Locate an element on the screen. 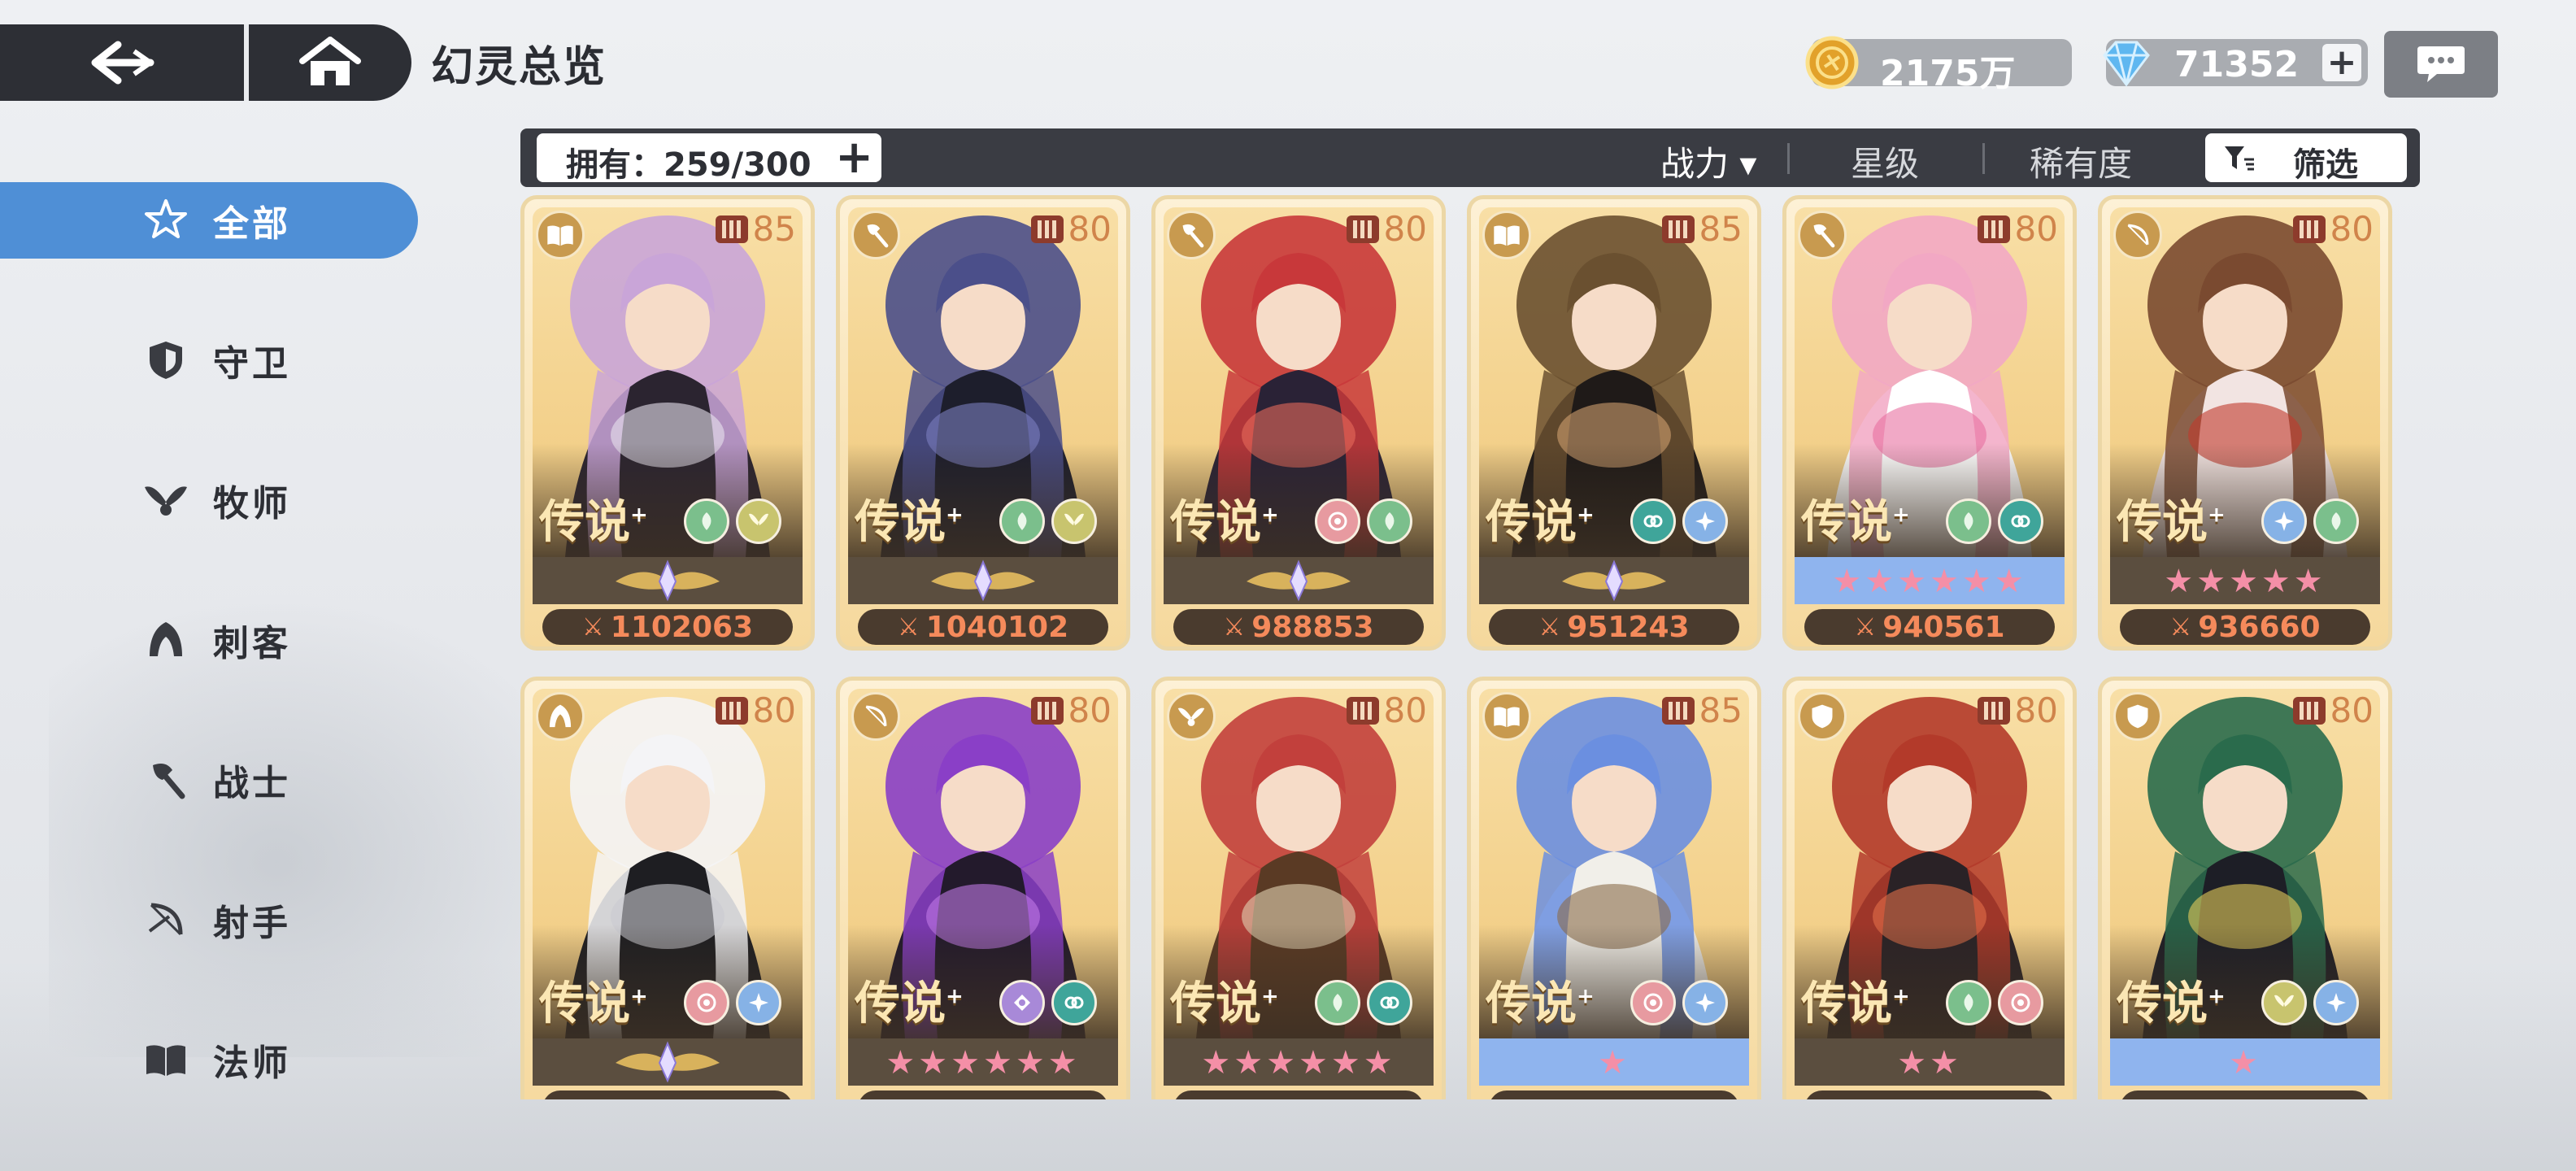  home-button is located at coordinates (330, 62).